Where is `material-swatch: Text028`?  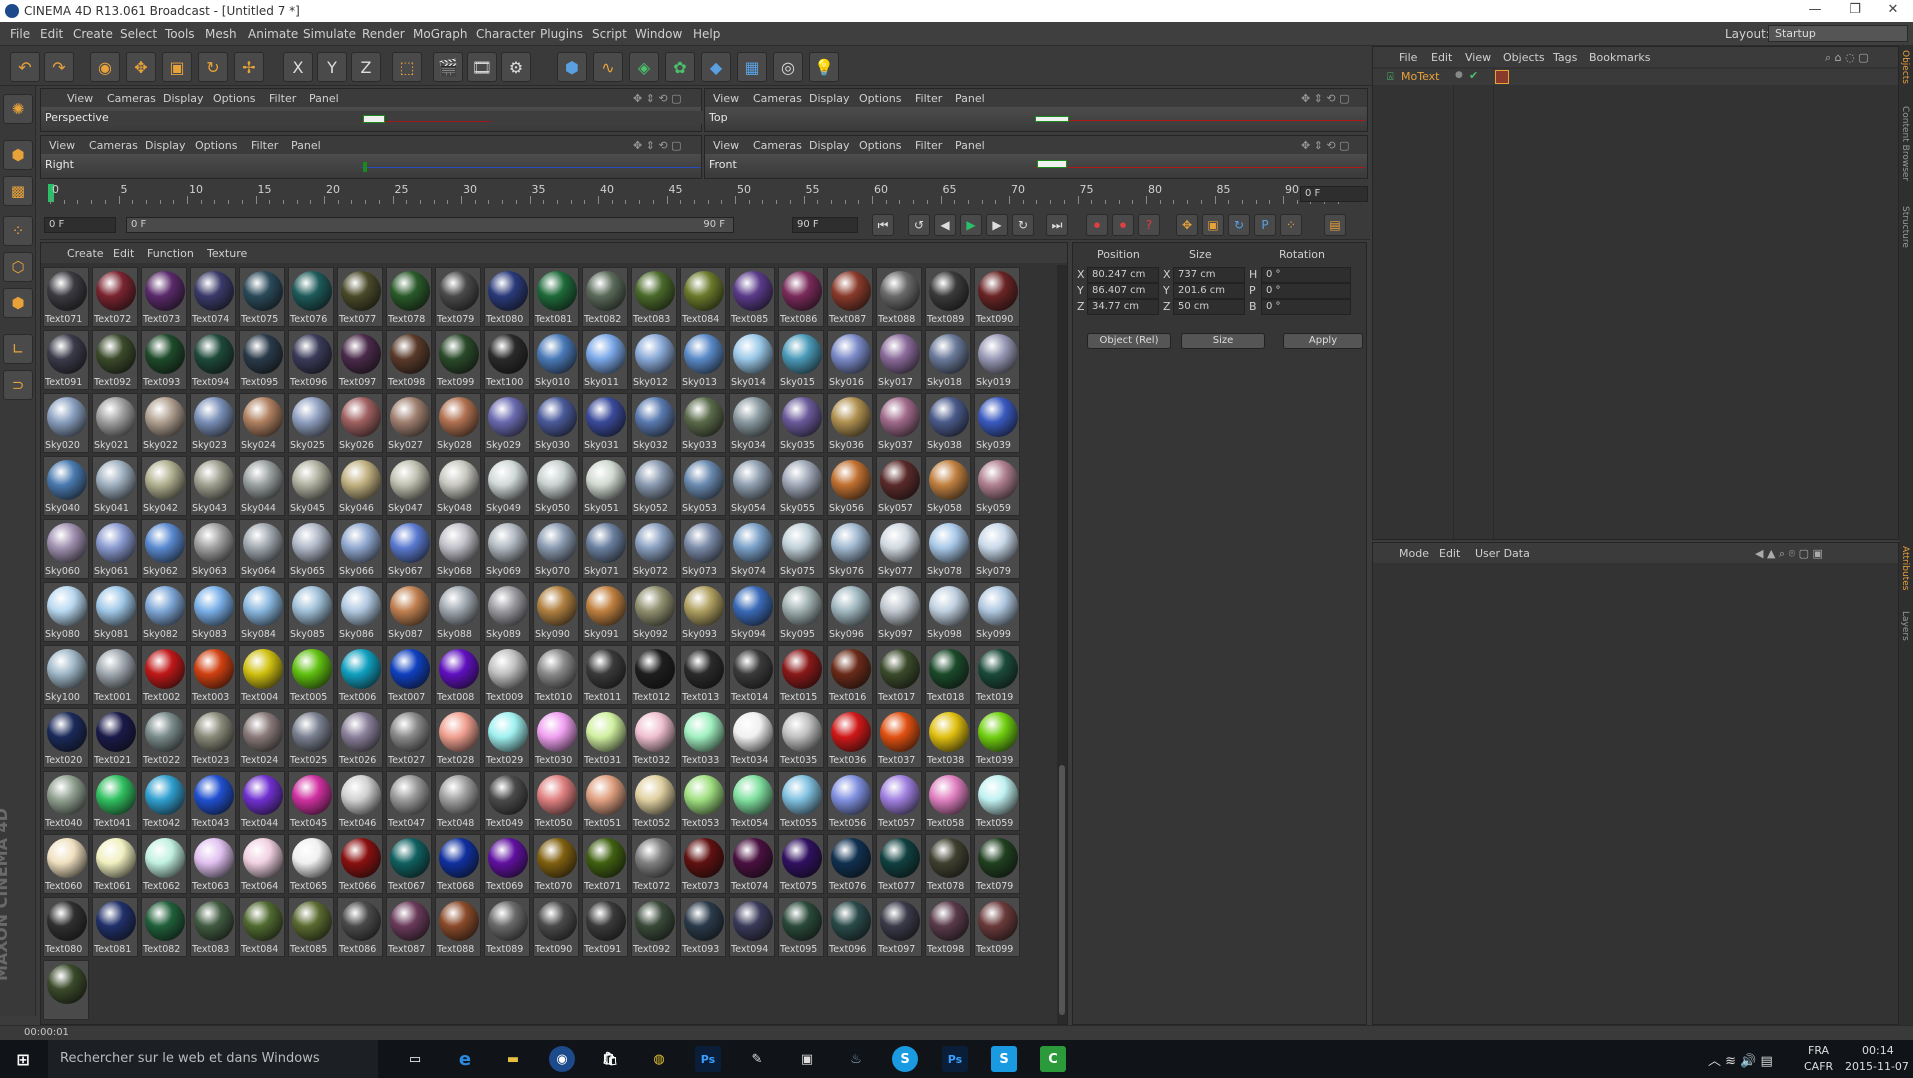
material-swatch: Text028 is located at coordinates (458, 738).